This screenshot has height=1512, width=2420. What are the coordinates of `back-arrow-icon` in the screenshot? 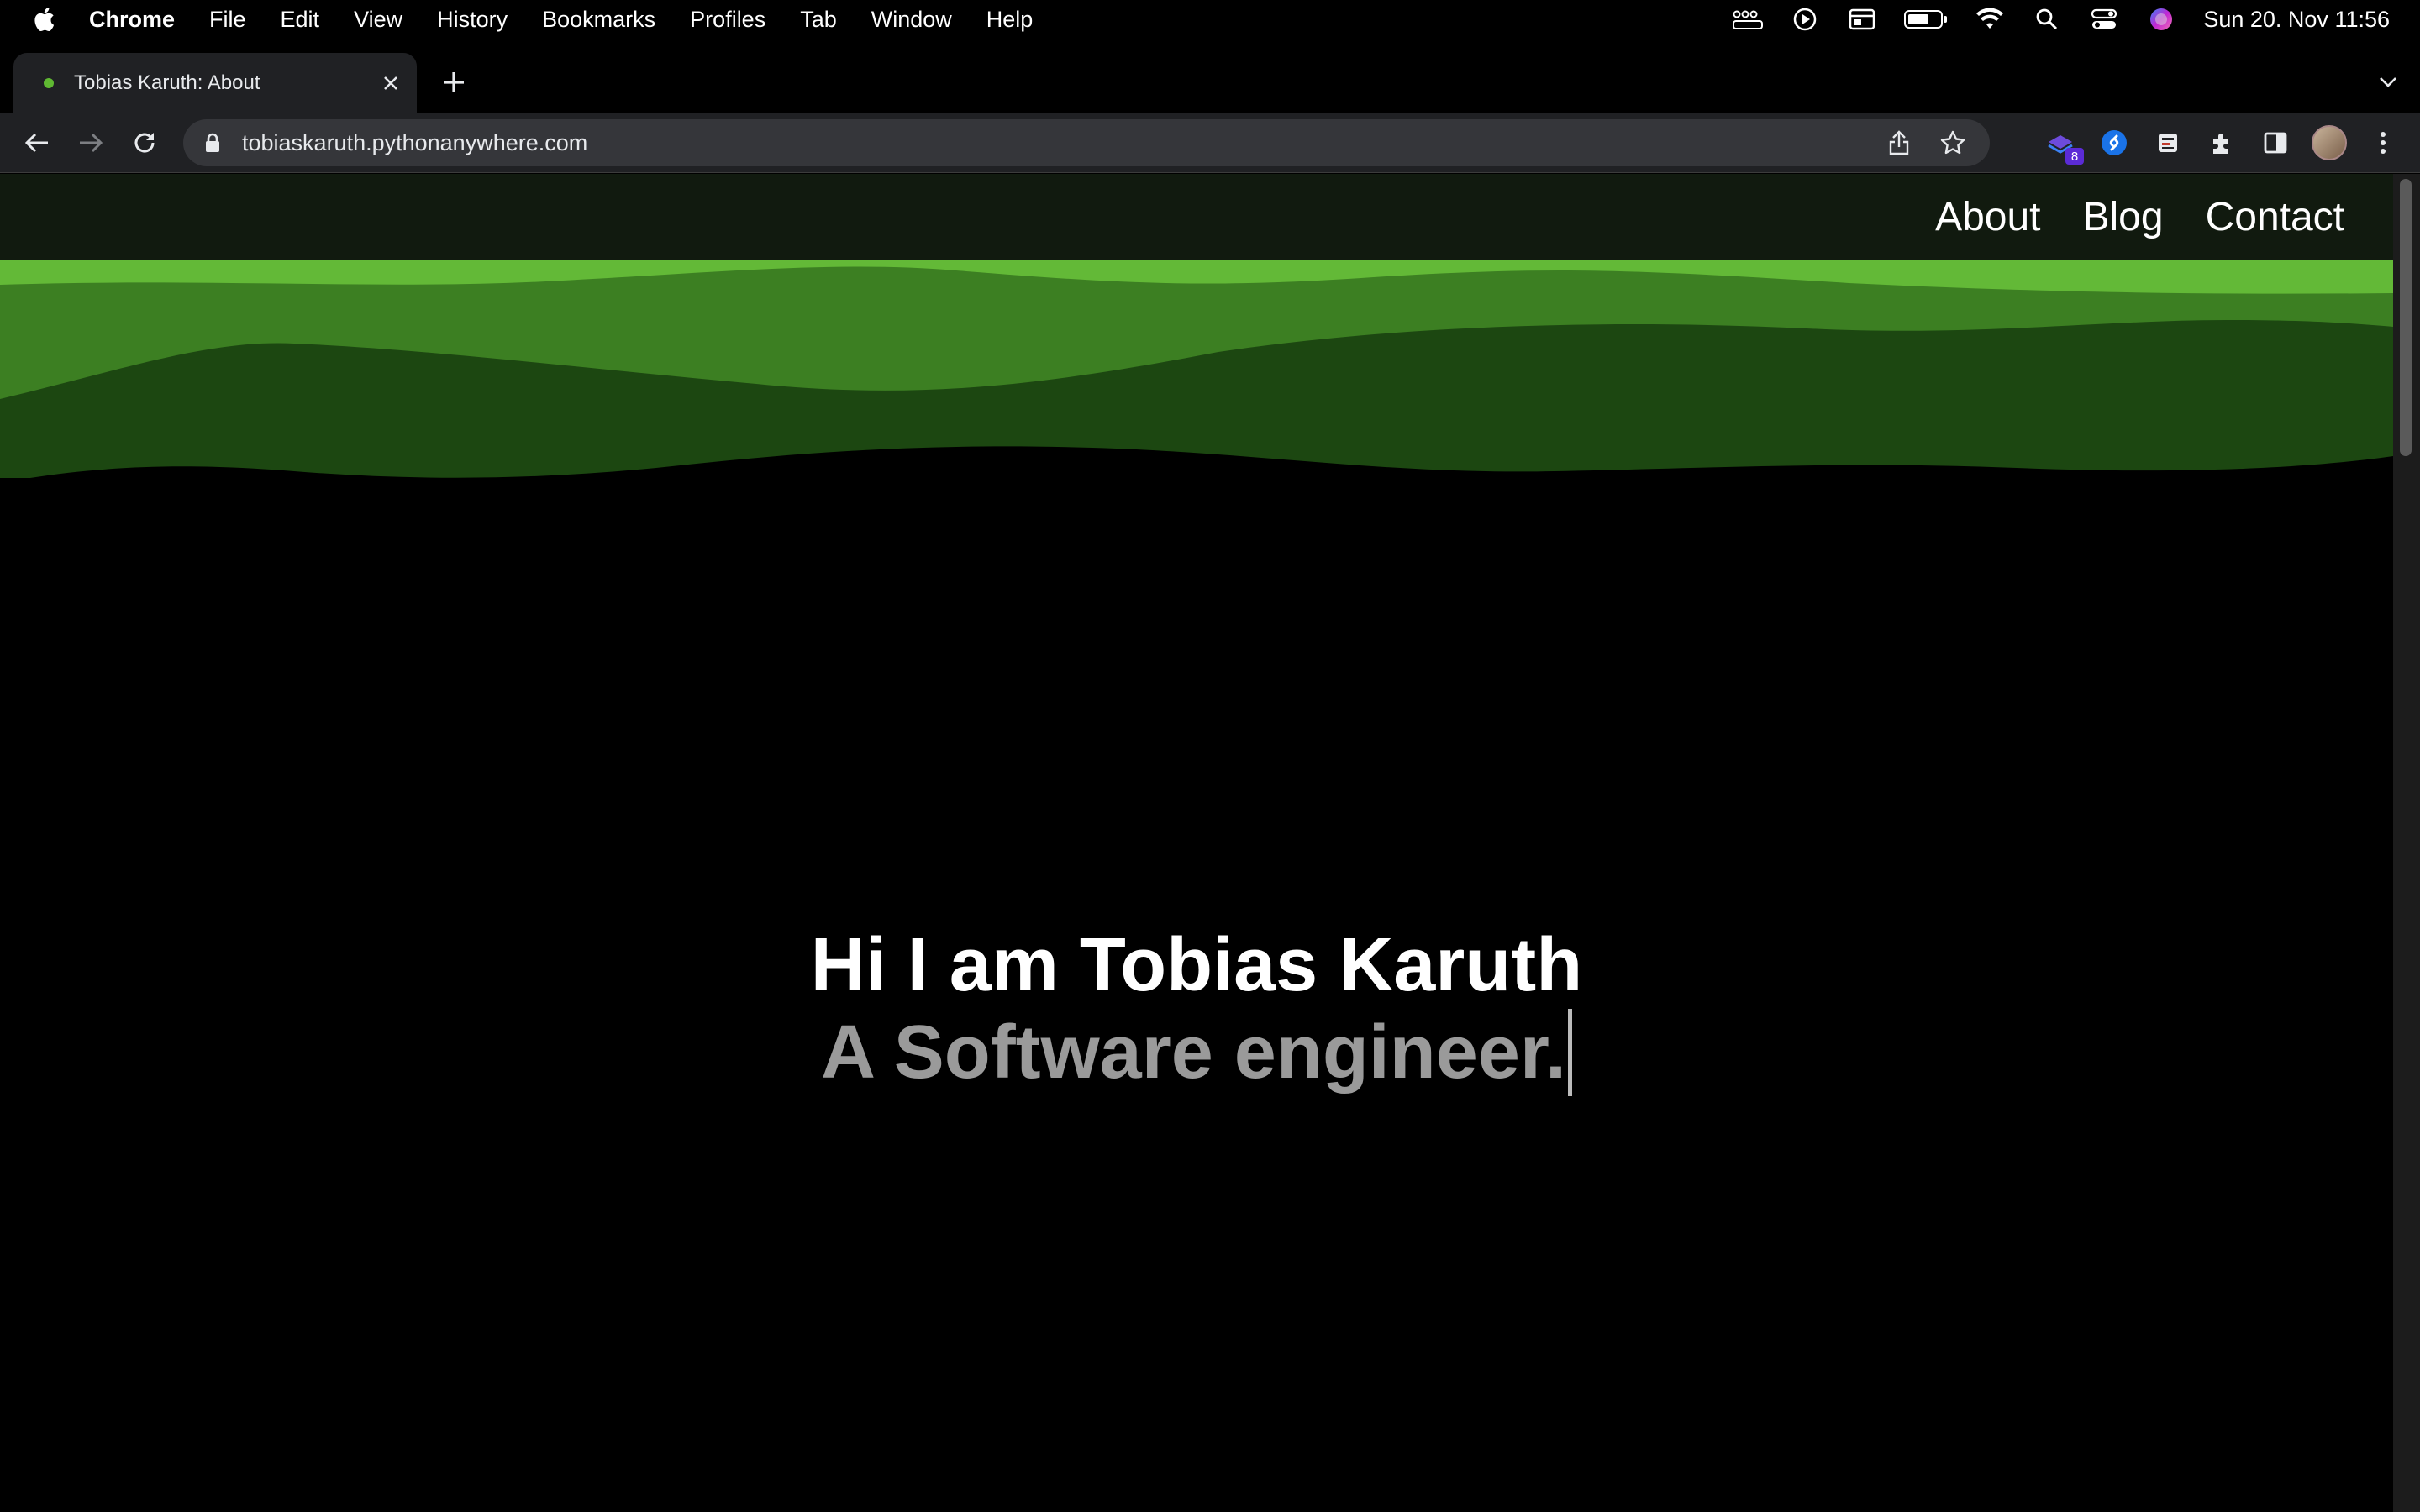 It's located at (37, 143).